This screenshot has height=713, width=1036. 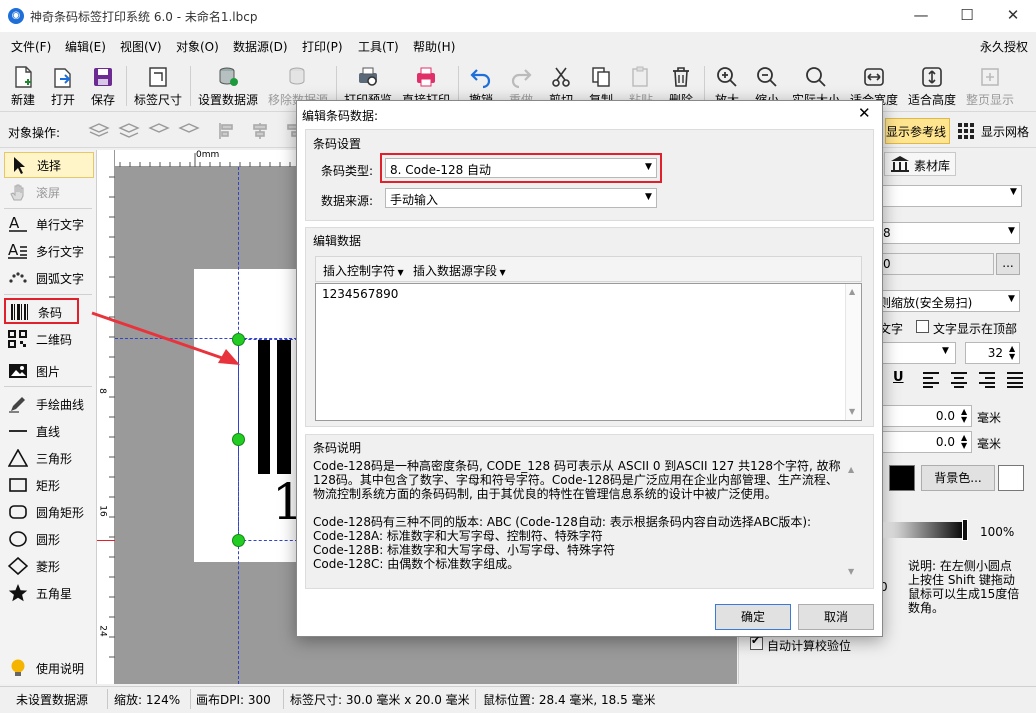 What do you see at coordinates (49, 512) in the screenshot?
I see `tool-rounded-rectangle: 圆角矩形` at bounding box center [49, 512].